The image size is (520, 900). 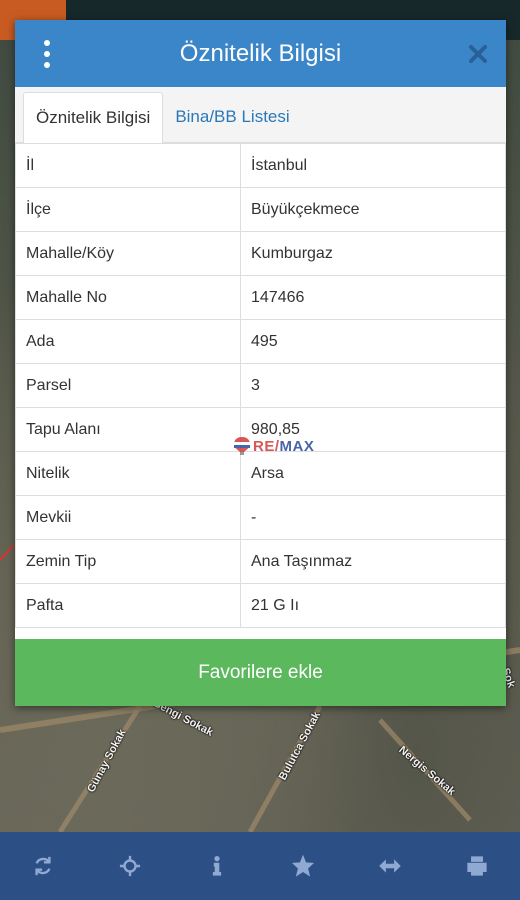 I want to click on attribute-row: İlçe Büyükçekmece, so click(x=260, y=209).